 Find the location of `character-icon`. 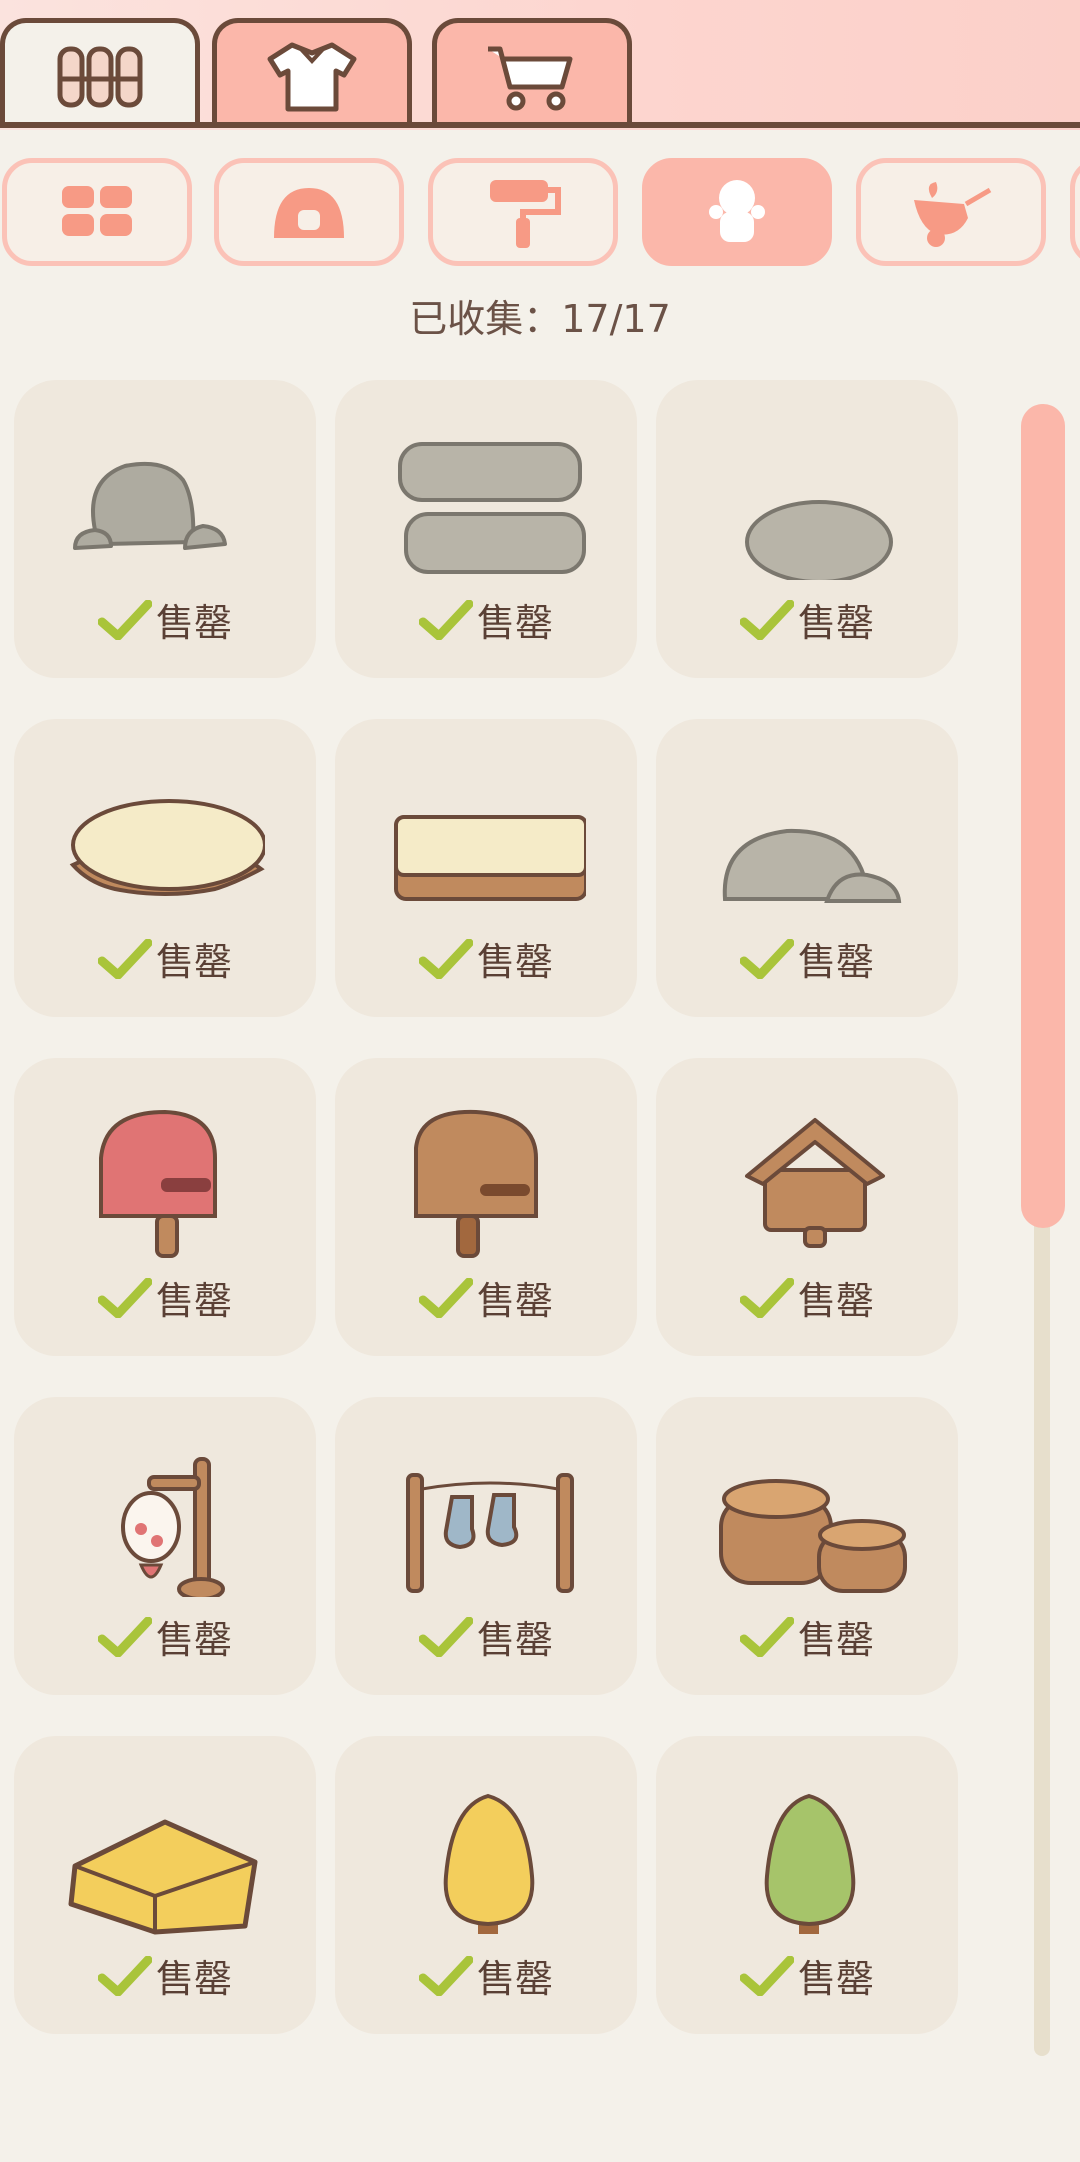

character-icon is located at coordinates (737, 211).